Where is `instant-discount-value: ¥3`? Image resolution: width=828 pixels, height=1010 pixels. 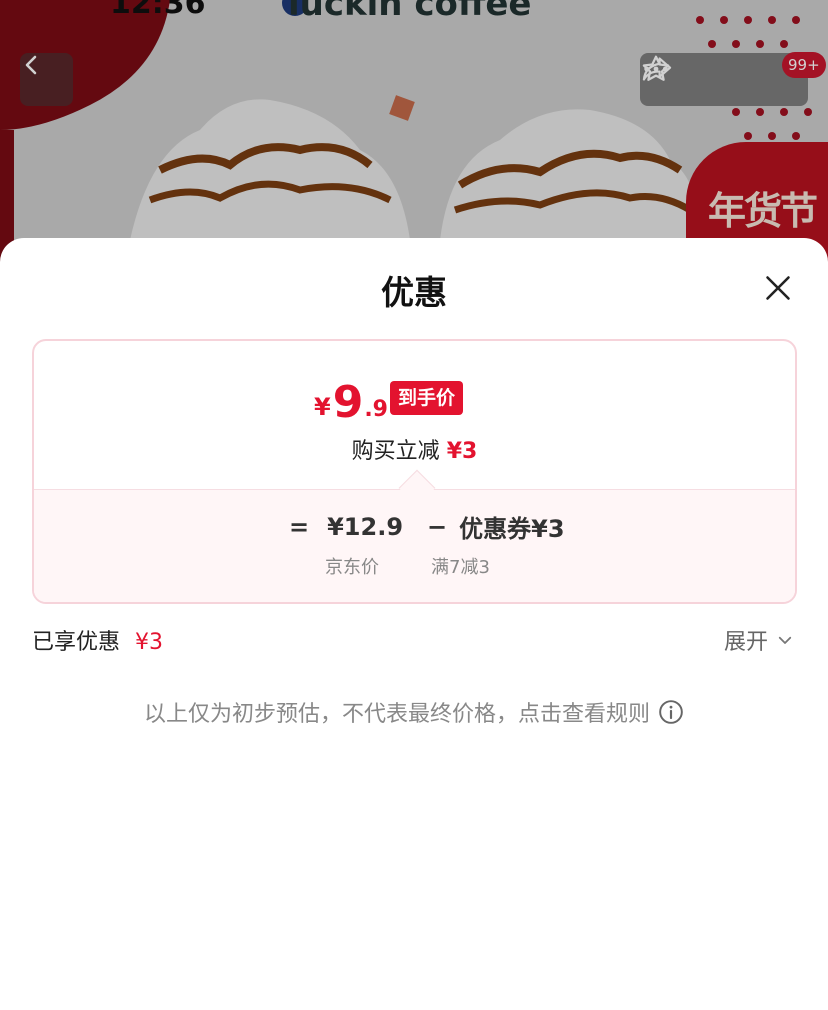
instant-discount-value: ¥3 is located at coordinates (462, 451).